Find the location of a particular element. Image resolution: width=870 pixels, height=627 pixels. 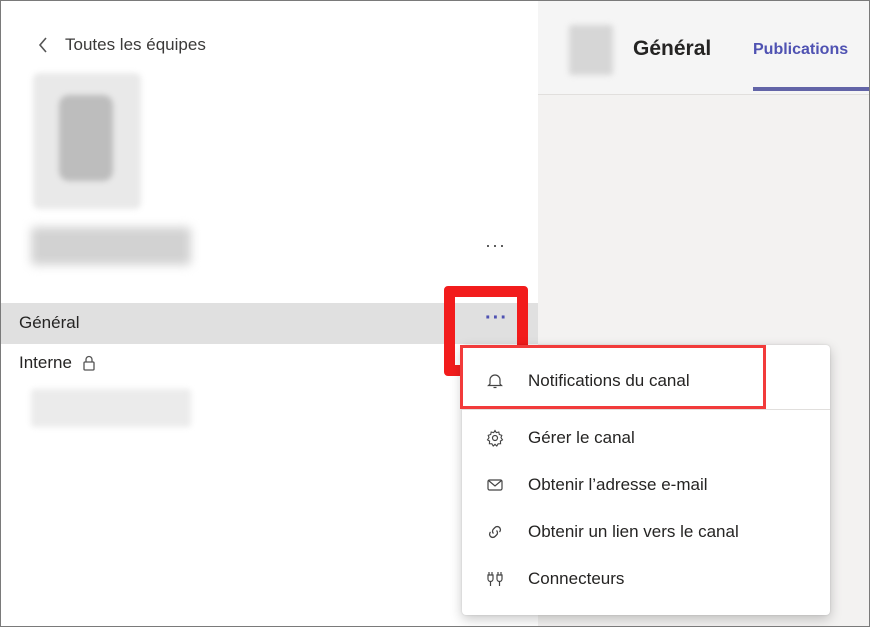

channel-item-general: Général ··· is located at coordinates (269, 323).